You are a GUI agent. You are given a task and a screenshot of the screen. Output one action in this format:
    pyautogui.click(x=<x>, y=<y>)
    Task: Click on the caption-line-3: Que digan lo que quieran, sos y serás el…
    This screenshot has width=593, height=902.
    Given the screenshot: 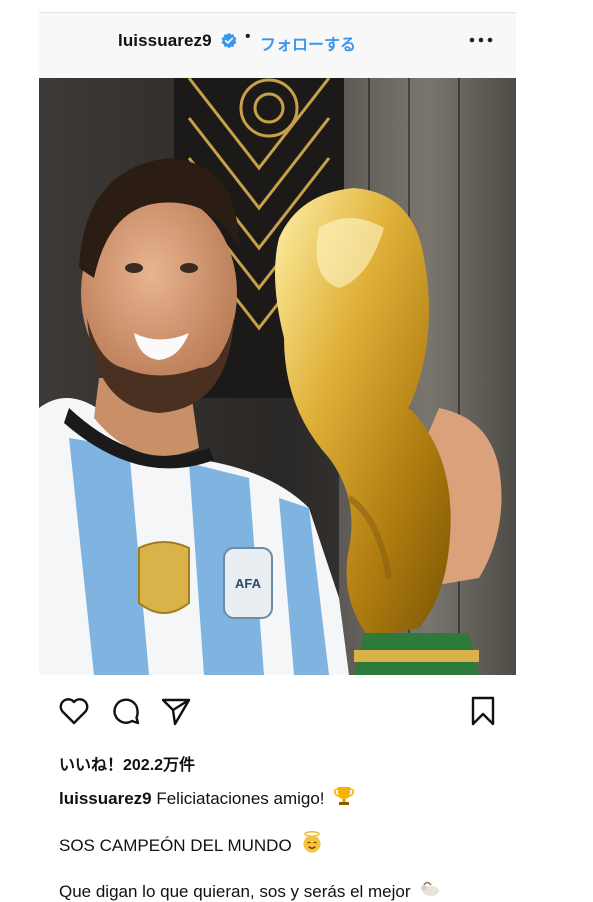 What is the action you would take?
    pyautogui.click(x=251, y=889)
    